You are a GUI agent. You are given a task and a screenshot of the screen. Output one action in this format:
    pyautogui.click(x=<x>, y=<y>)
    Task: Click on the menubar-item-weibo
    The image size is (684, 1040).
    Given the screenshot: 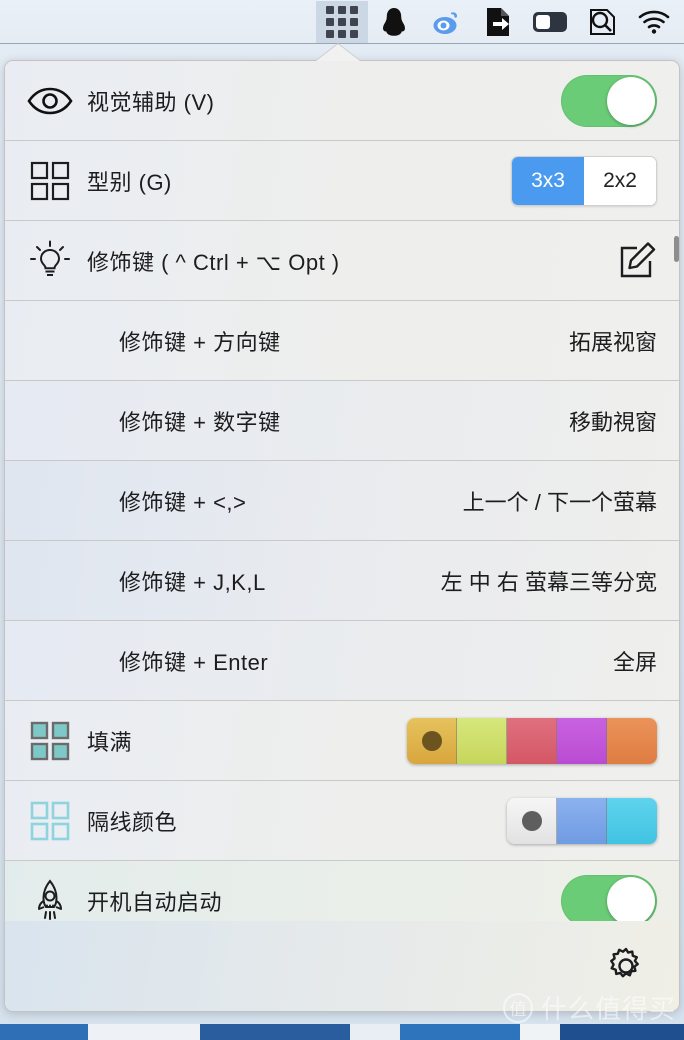 What is the action you would take?
    pyautogui.click(x=446, y=22)
    